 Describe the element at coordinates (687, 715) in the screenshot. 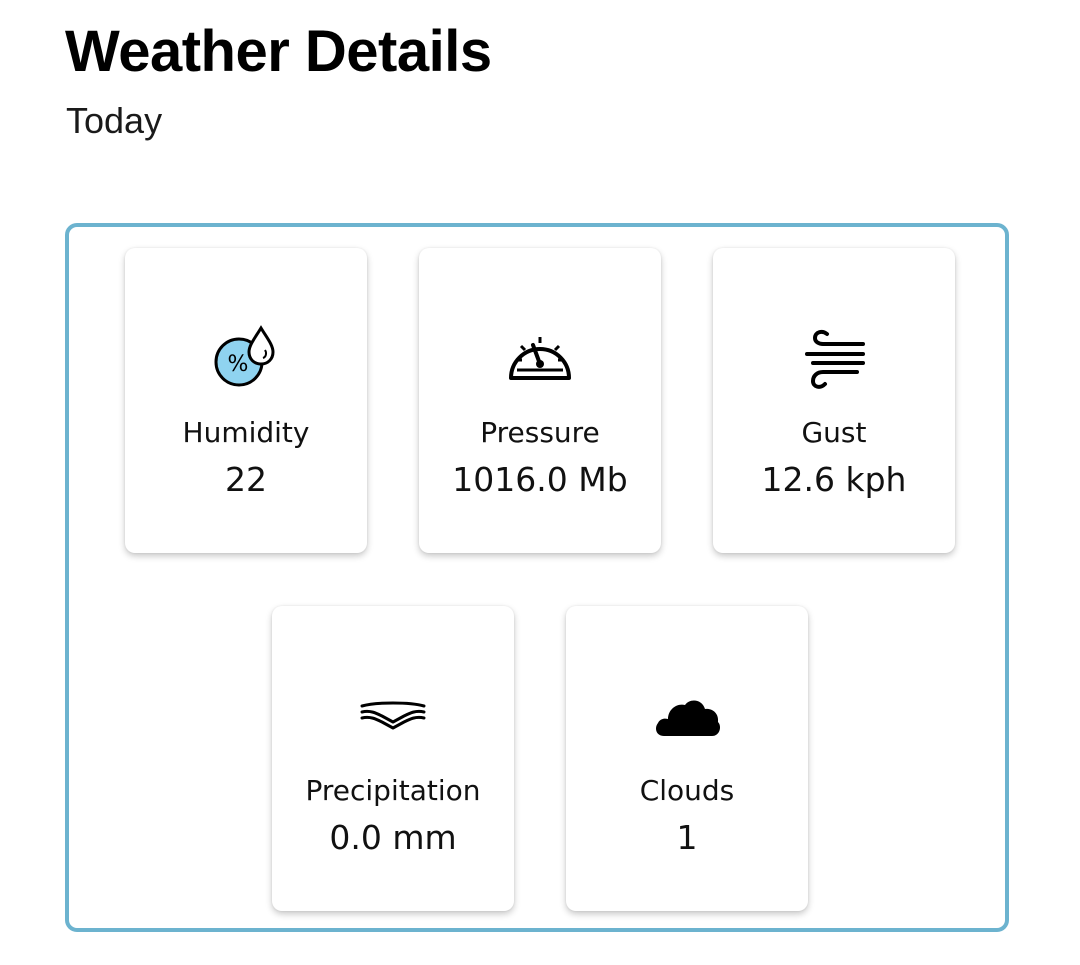

I see `cloud-icon` at that location.